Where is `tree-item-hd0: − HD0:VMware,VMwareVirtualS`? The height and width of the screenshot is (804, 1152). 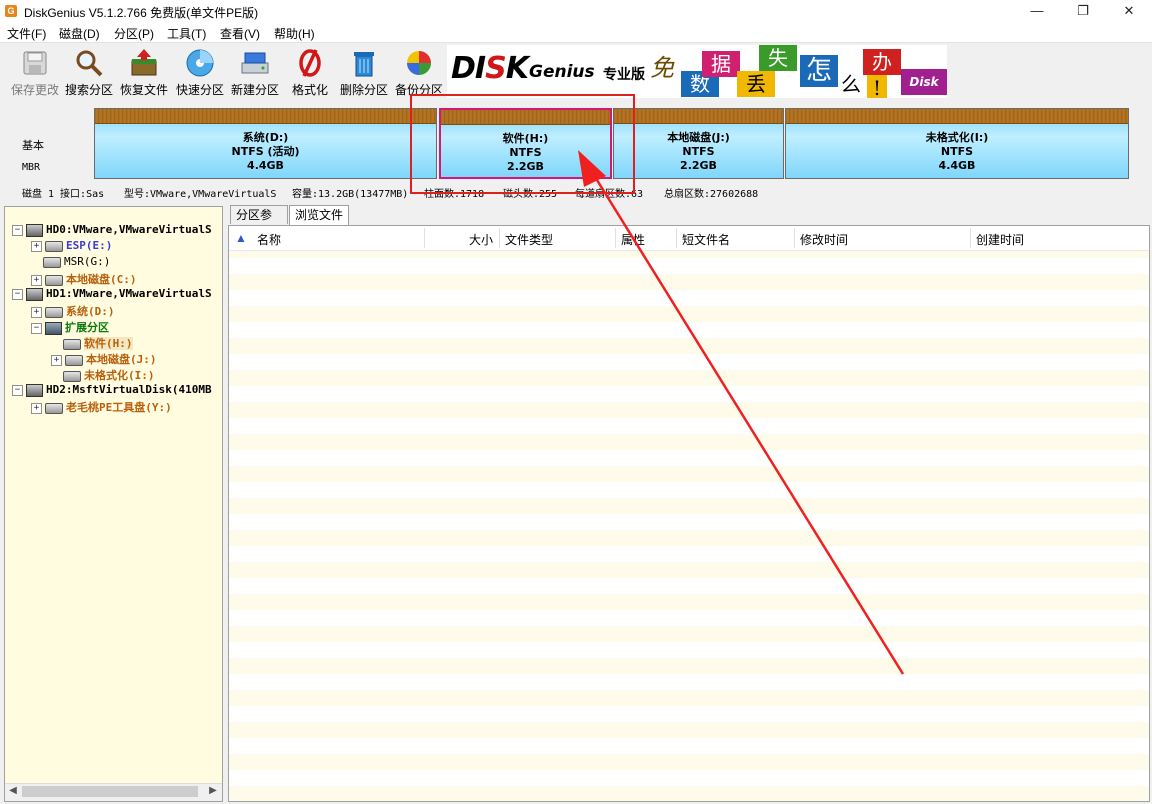 tree-item-hd0: − HD0:VMware,VMwareVirtualS is located at coordinates (112, 231).